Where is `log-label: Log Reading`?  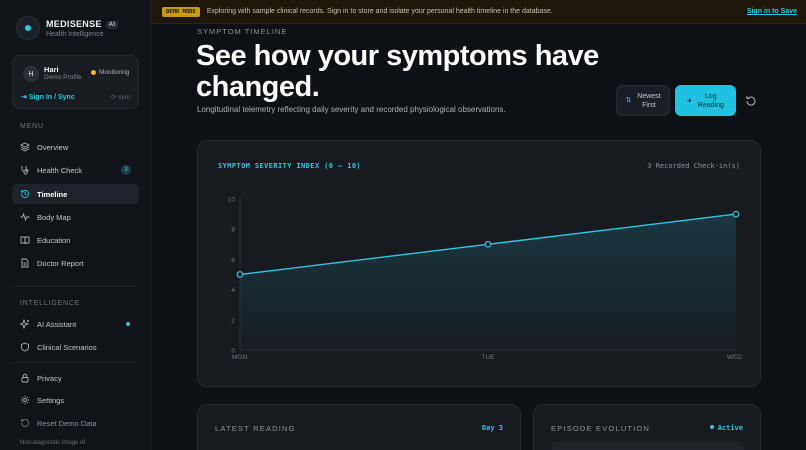
log-label: Log Reading is located at coordinates (711, 101).